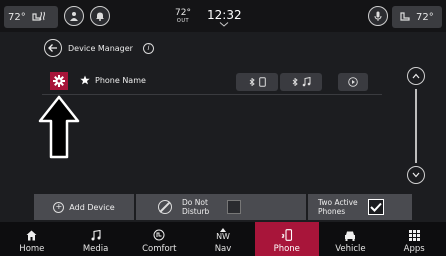 This screenshot has width=446, height=256. What do you see at coordinates (95, 249) in the screenshot?
I see `nav-media-label: Media` at bounding box center [95, 249].